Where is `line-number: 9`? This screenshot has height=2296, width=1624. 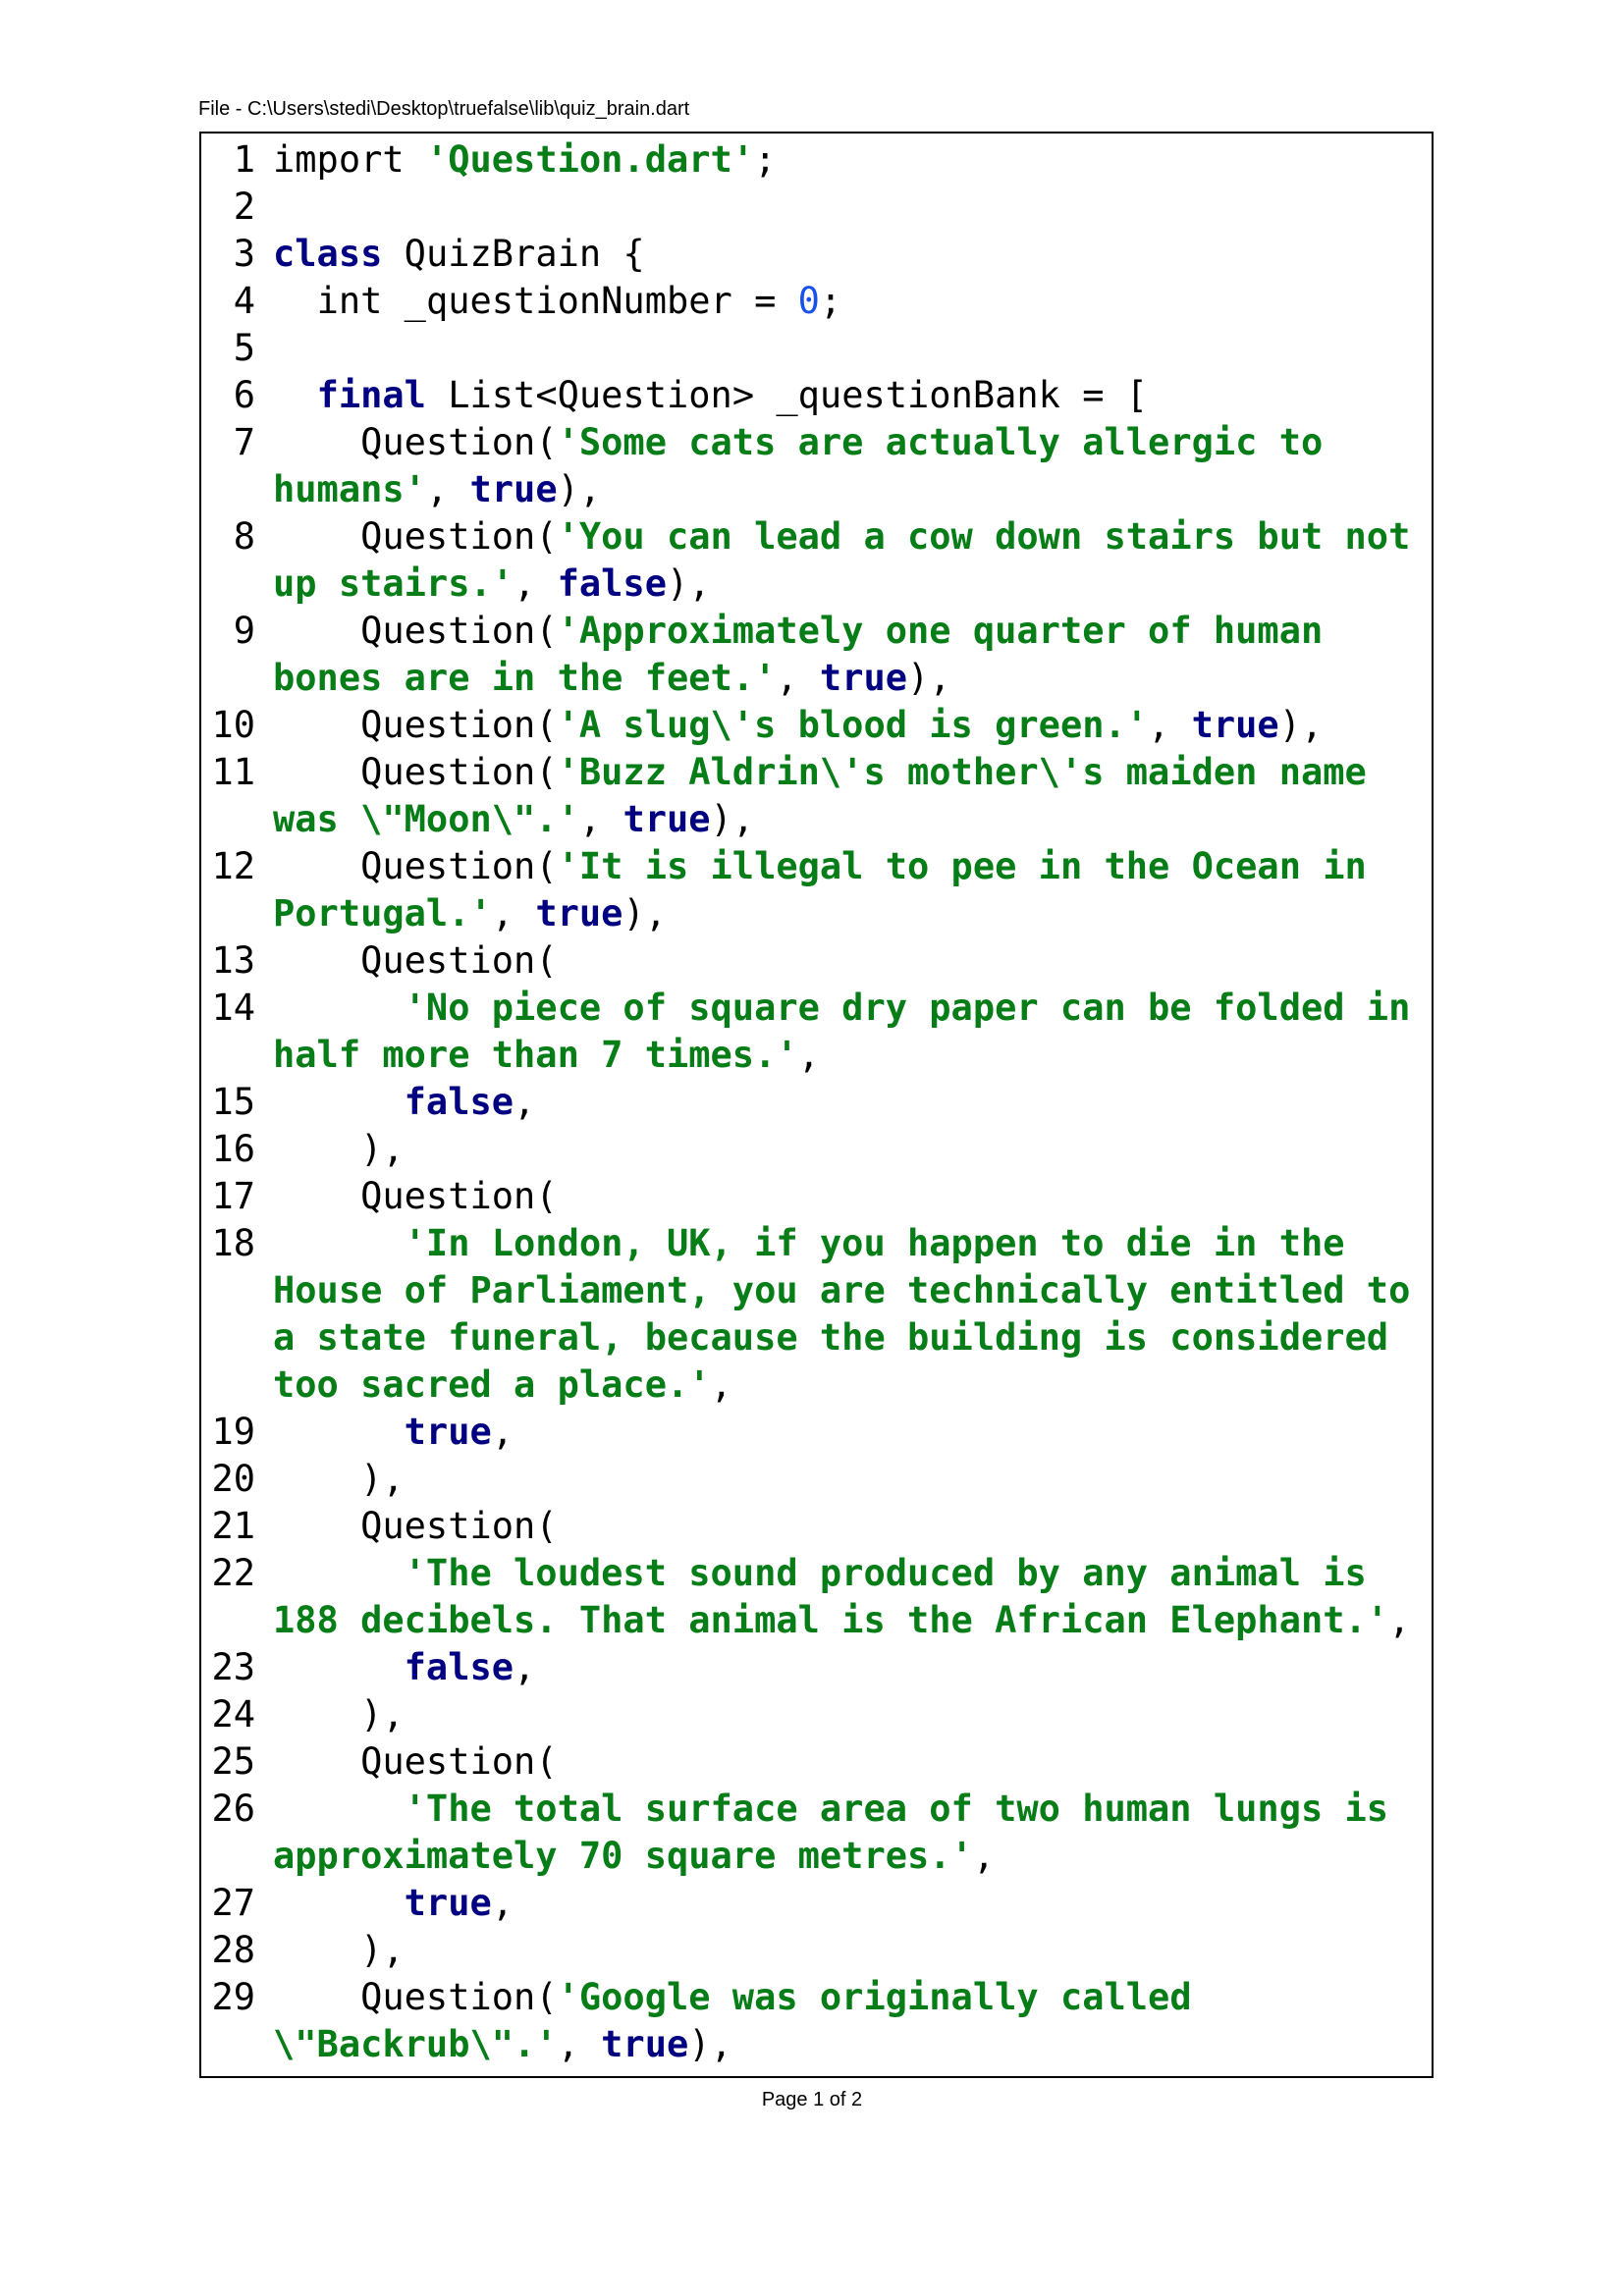 line-number: 9 is located at coordinates (244, 631).